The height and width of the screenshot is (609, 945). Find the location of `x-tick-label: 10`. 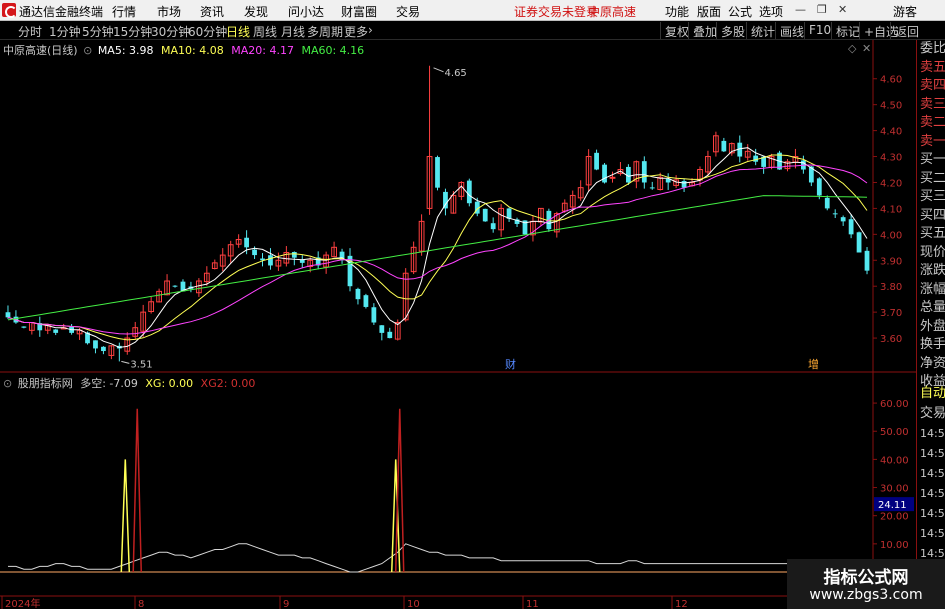

x-tick-label: 10 is located at coordinates (413, 604).